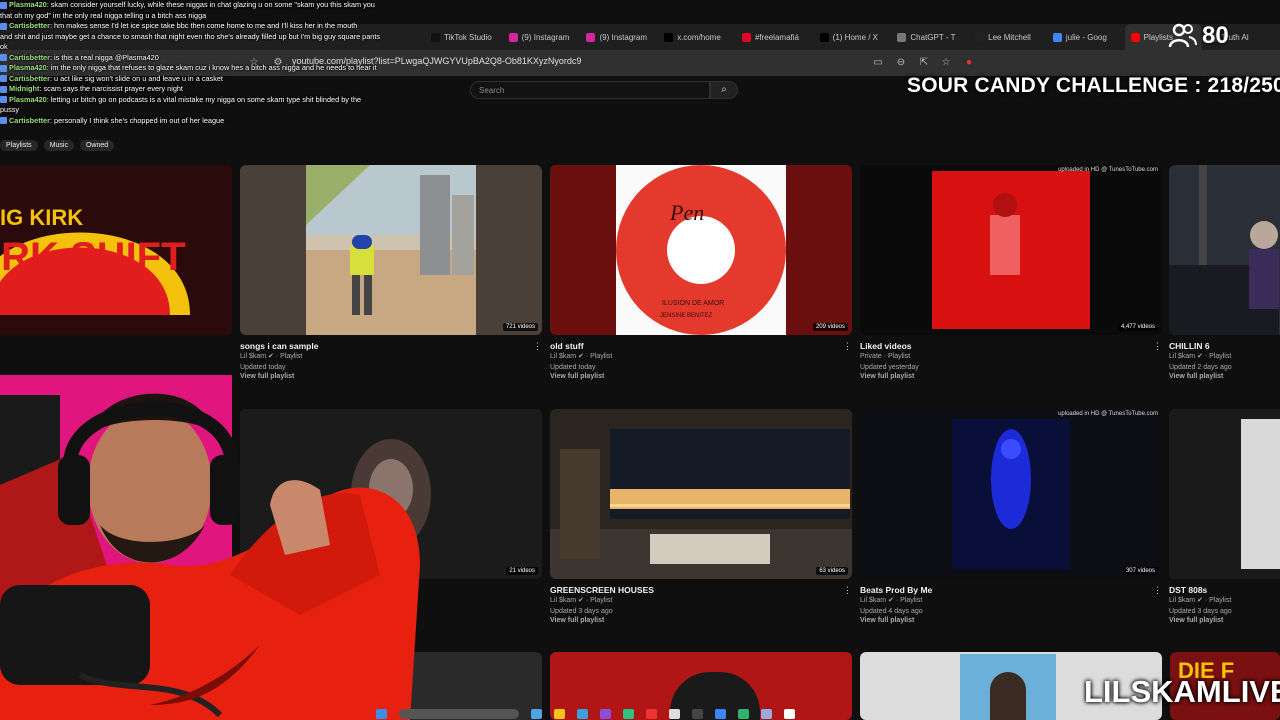  Describe the element at coordinates (24, 88) in the screenshot. I see `chat-username: Midnight` at that location.